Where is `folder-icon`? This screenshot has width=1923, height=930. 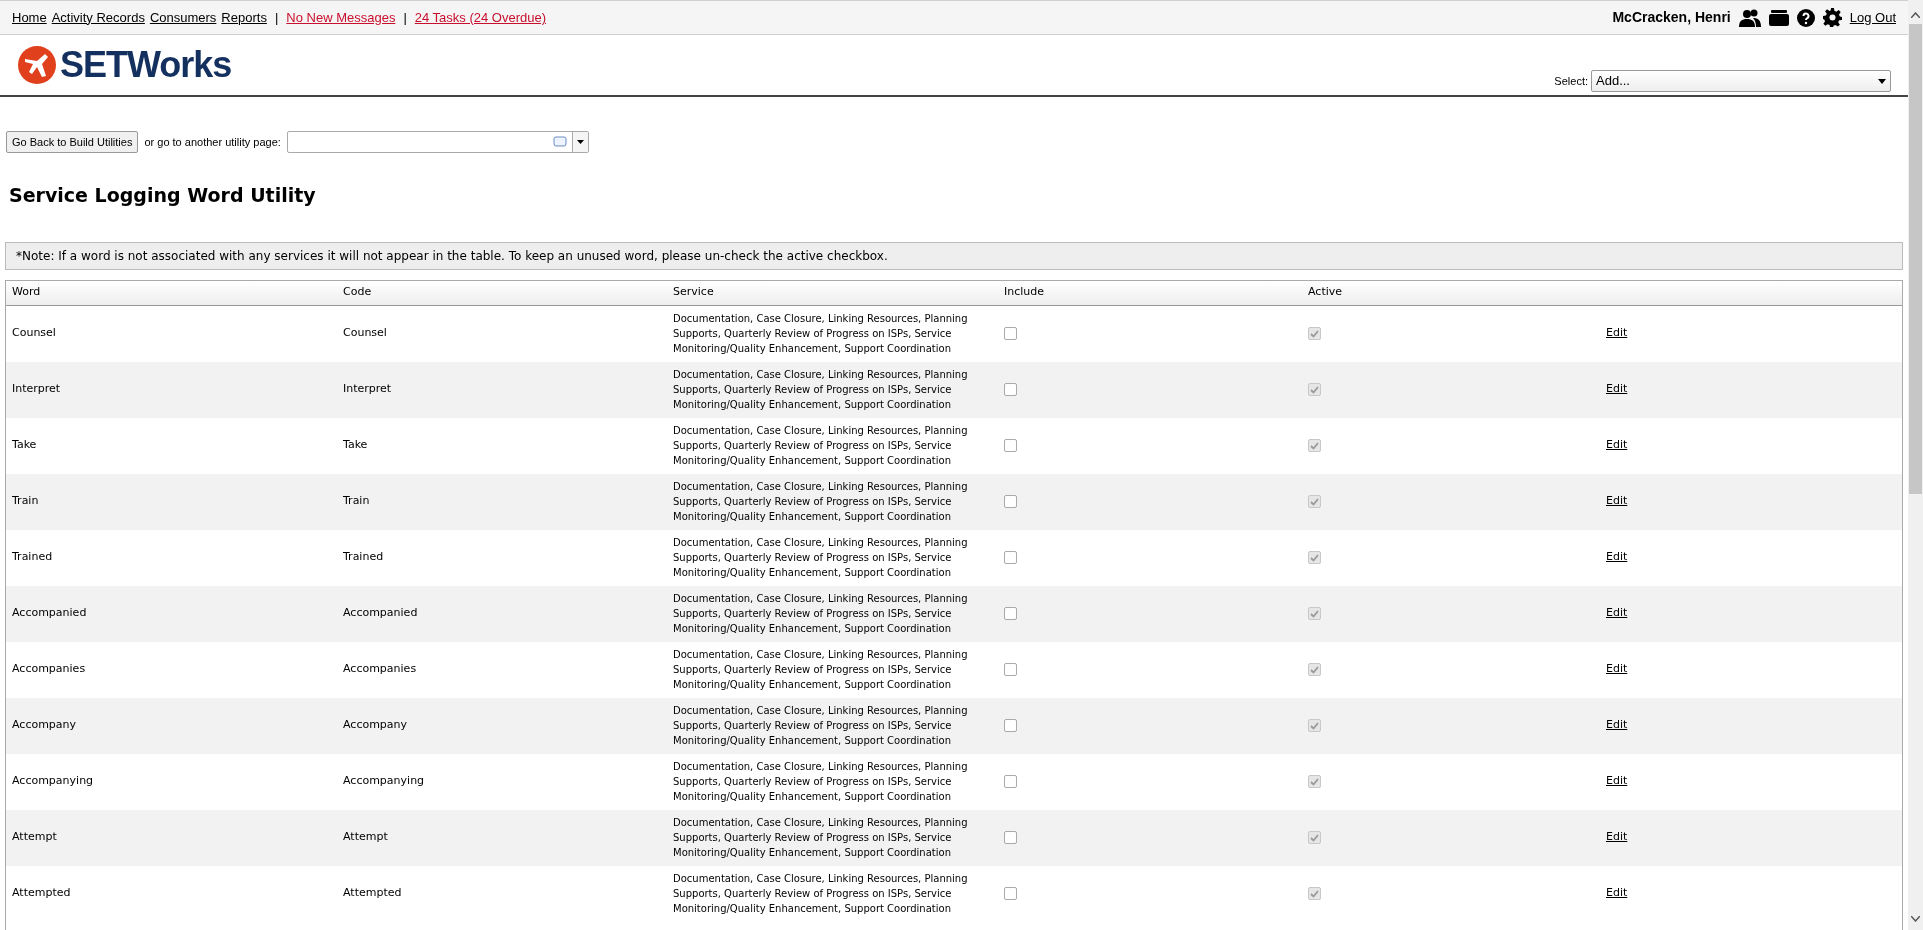 folder-icon is located at coordinates (1778, 17).